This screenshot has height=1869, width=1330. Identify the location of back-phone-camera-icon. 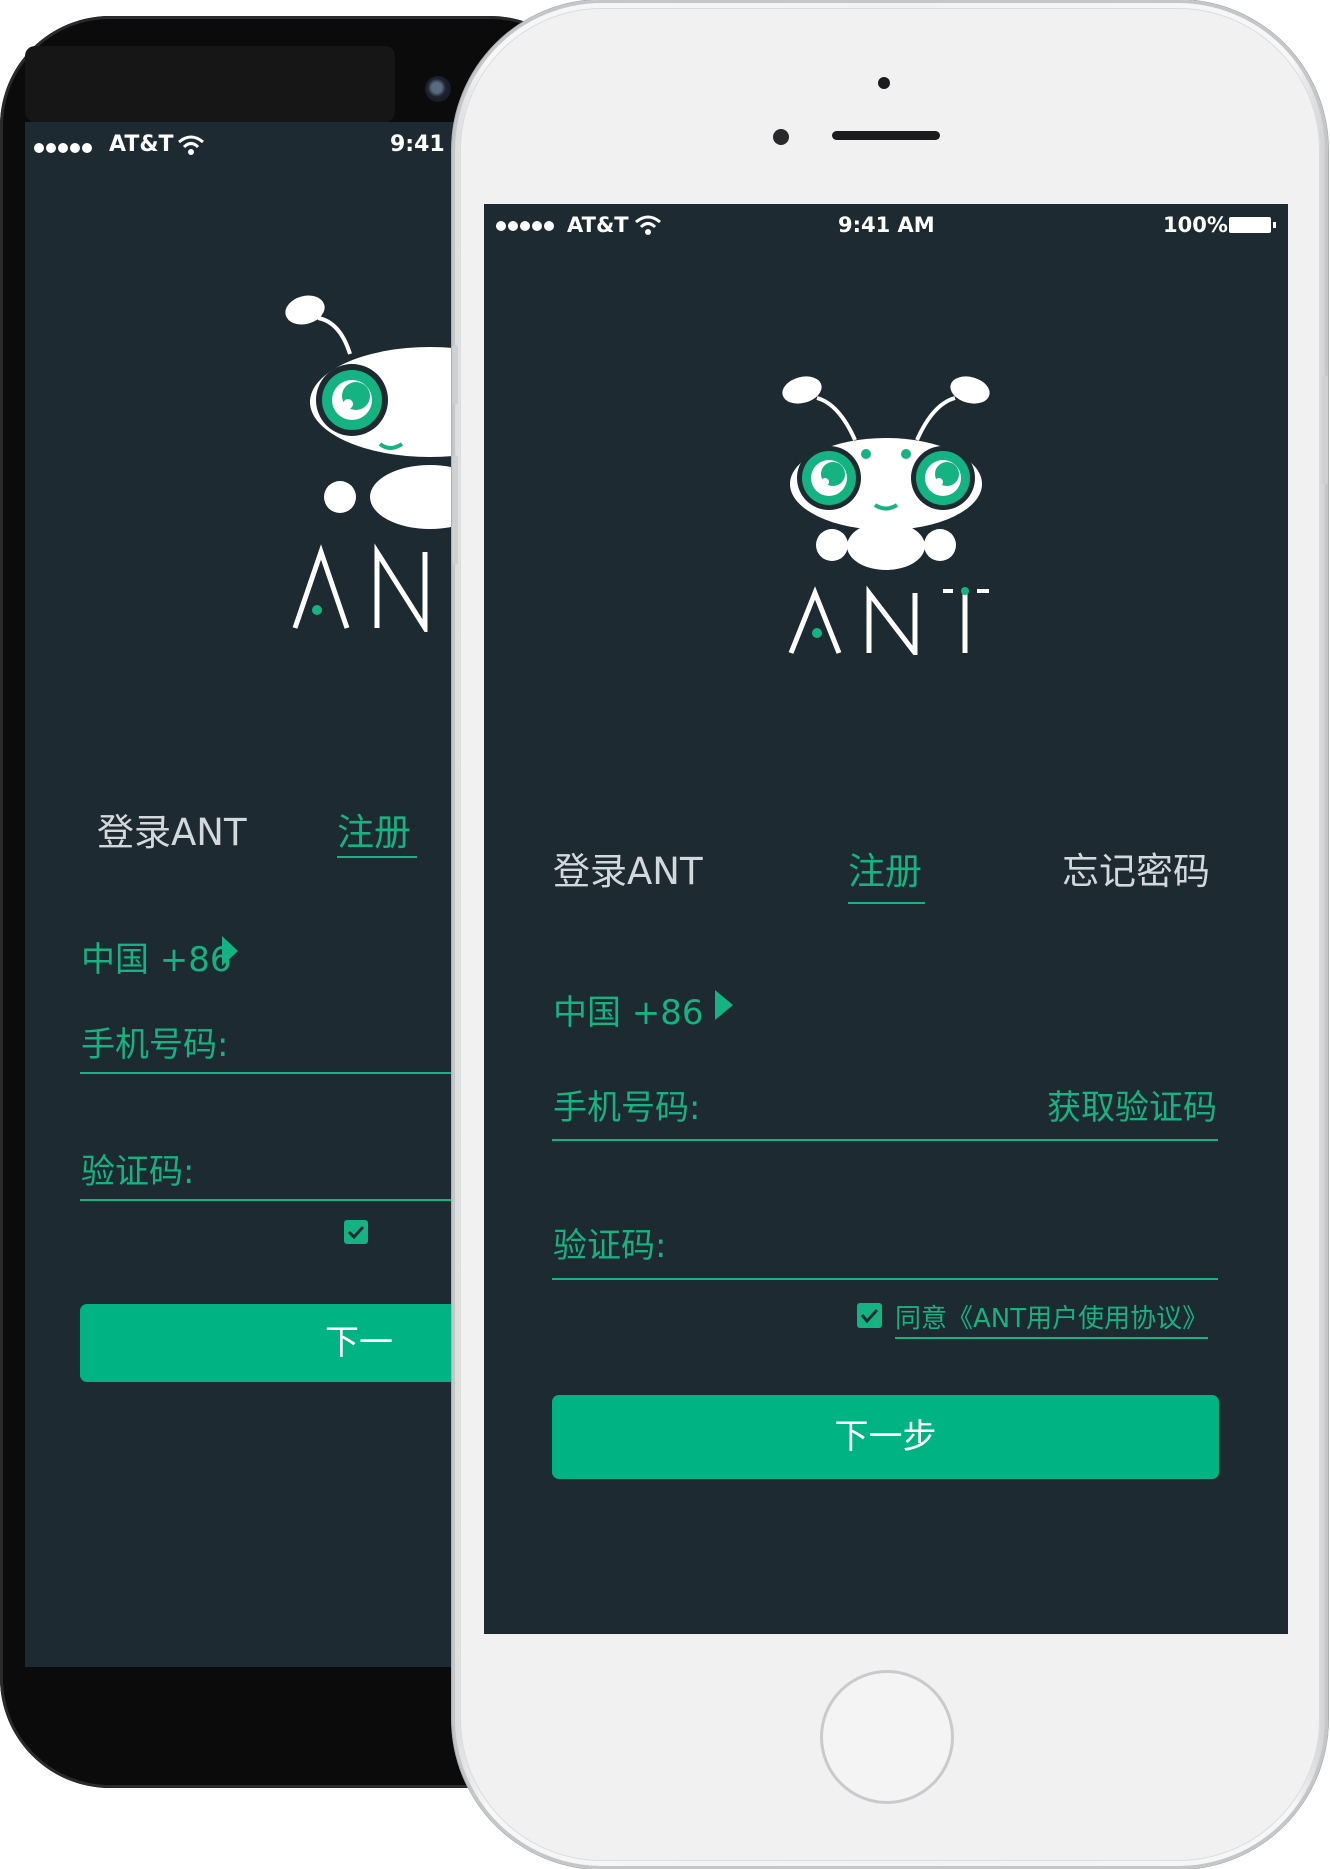
(438, 89).